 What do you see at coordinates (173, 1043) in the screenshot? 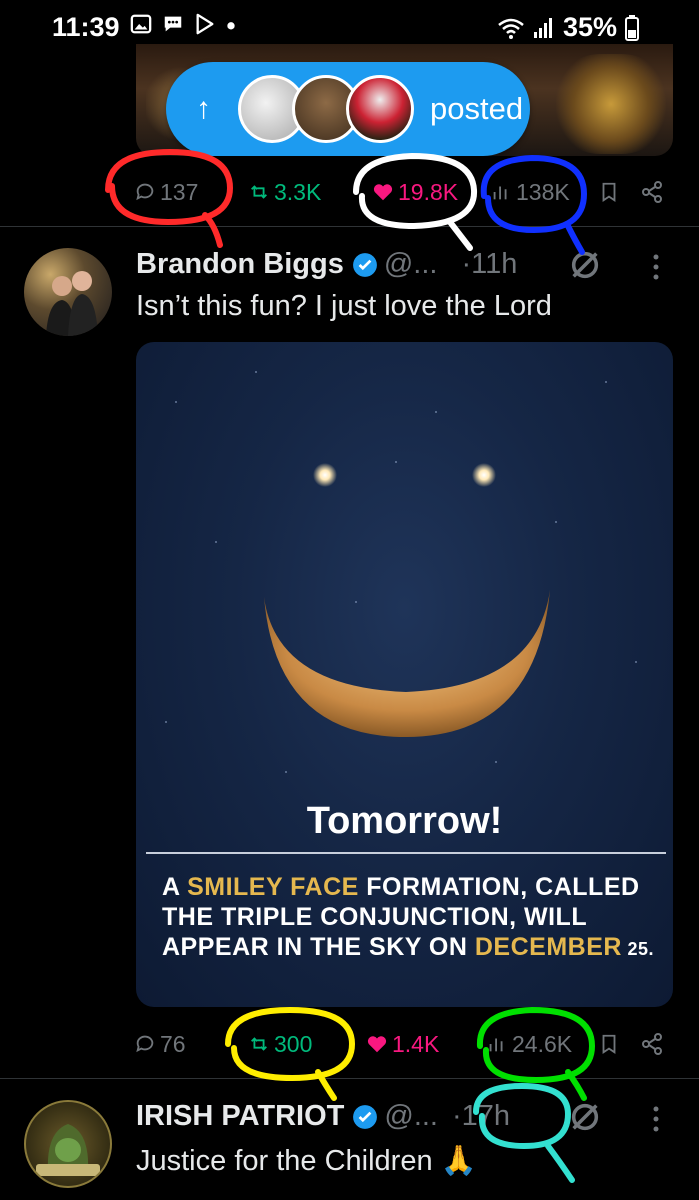
I see `reply-count: 76` at bounding box center [173, 1043].